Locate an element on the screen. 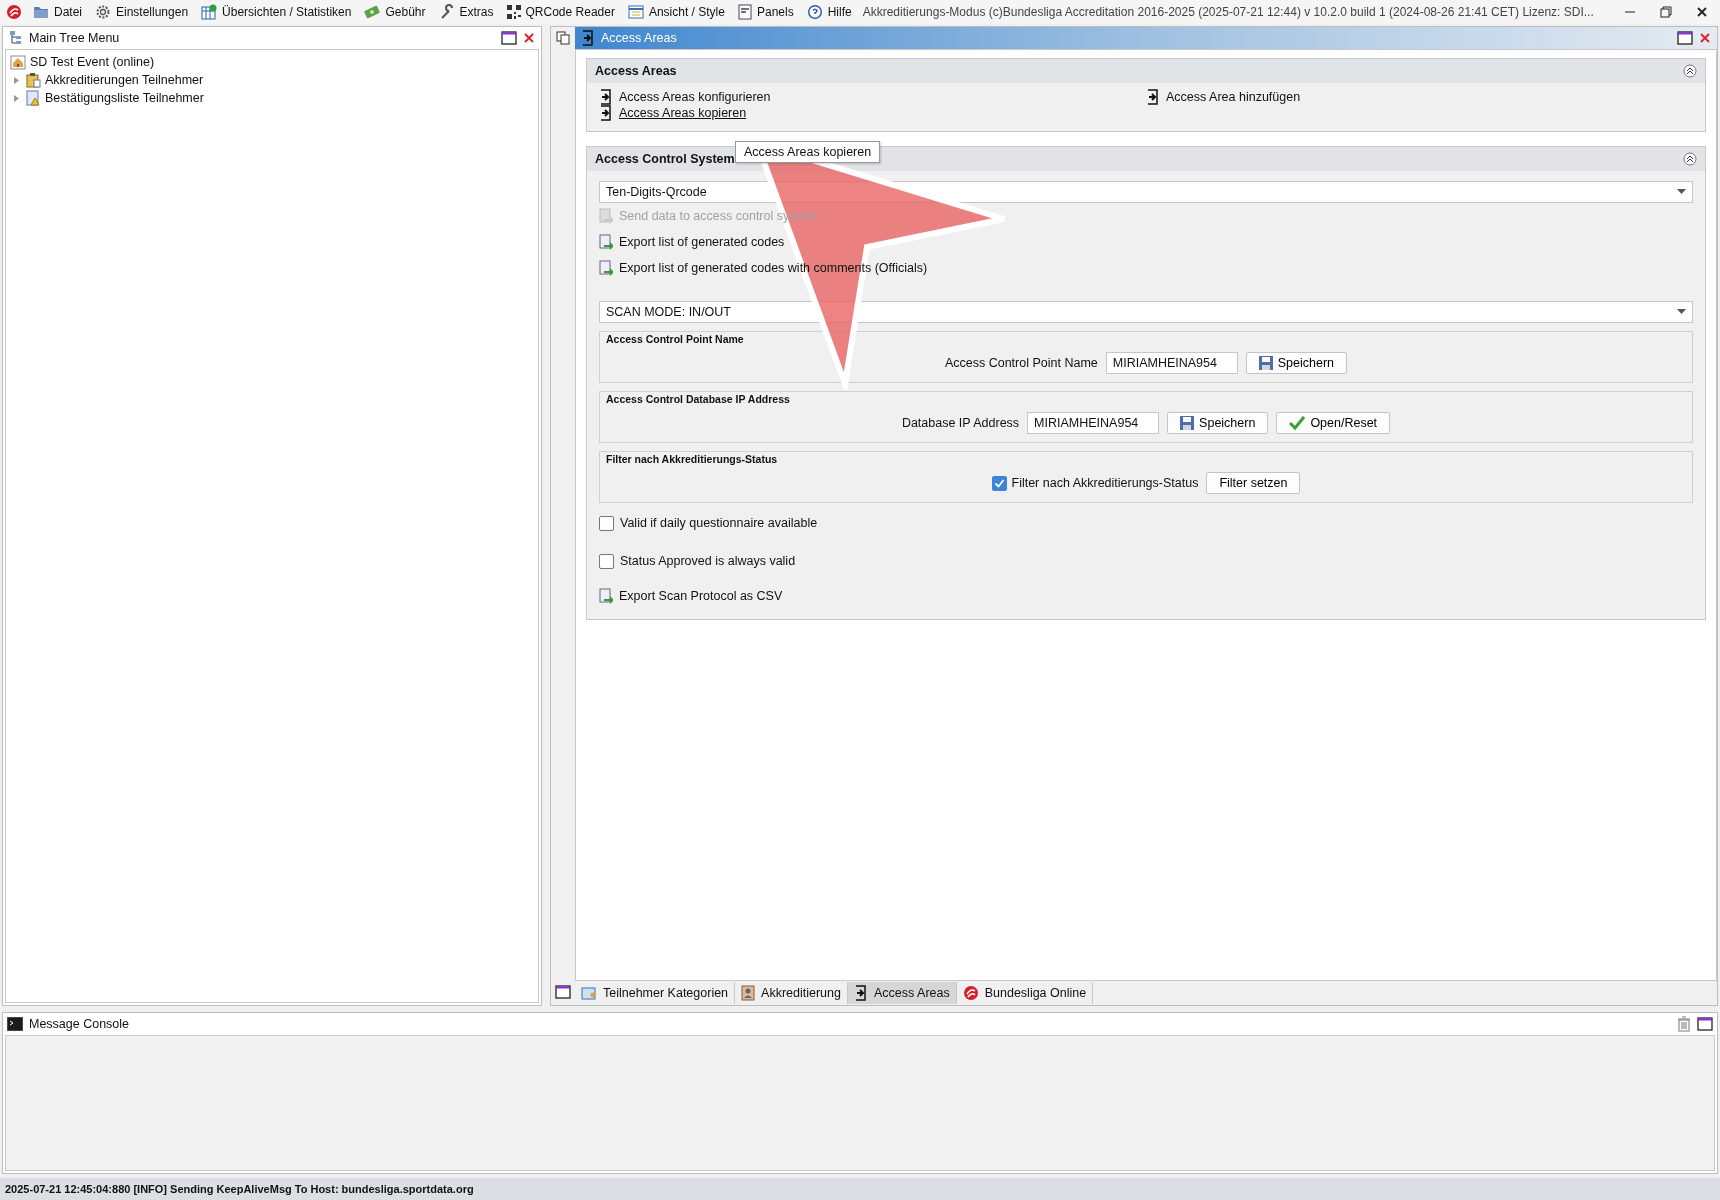 The image size is (1720, 1200). panel-title: Main Tree Menu is located at coordinates (75, 38).